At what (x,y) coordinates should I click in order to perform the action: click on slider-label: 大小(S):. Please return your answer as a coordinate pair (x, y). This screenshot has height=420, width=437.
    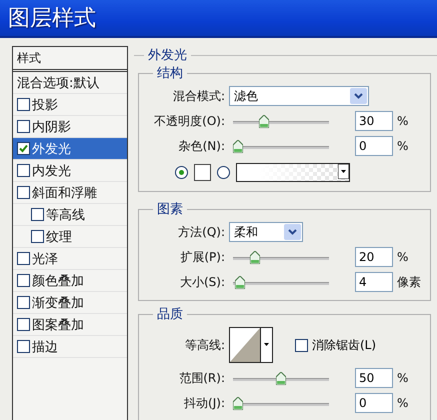
    Looking at the image, I should click on (201, 282).